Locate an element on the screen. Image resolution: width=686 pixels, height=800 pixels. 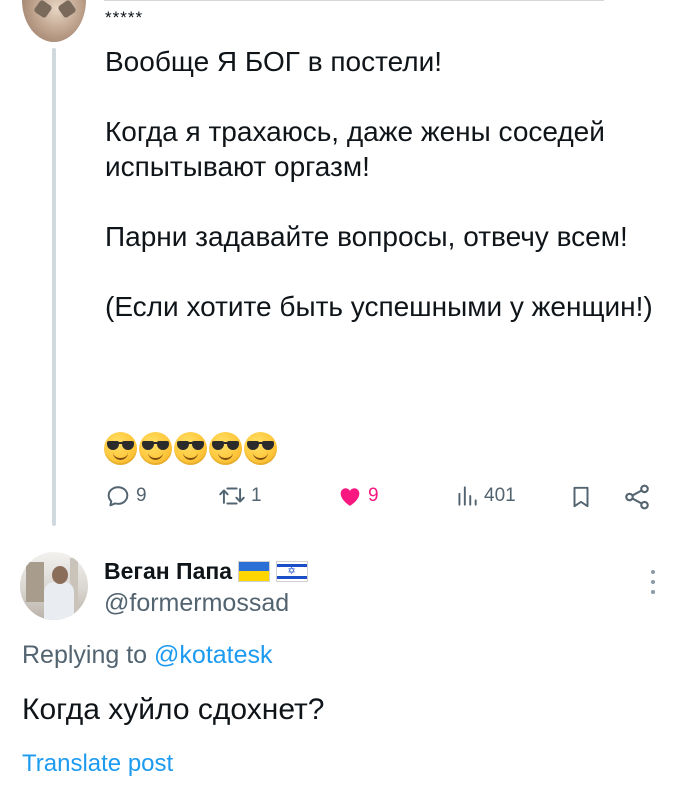
reply-icon is located at coordinates (118, 496).